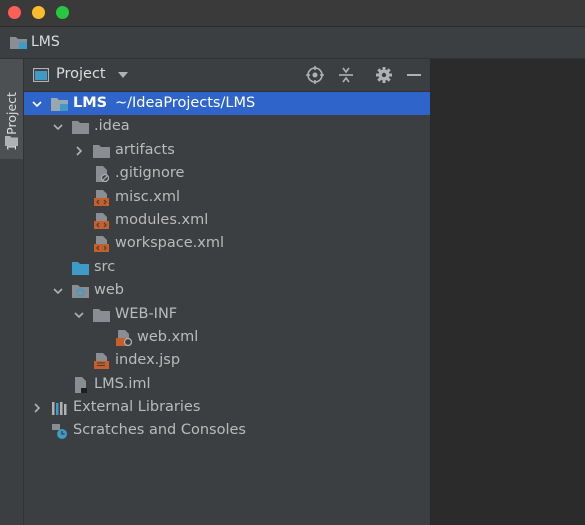 The height and width of the screenshot is (525, 585). I want to click on tool-window-strip: 1: Project, so click(12, 292).